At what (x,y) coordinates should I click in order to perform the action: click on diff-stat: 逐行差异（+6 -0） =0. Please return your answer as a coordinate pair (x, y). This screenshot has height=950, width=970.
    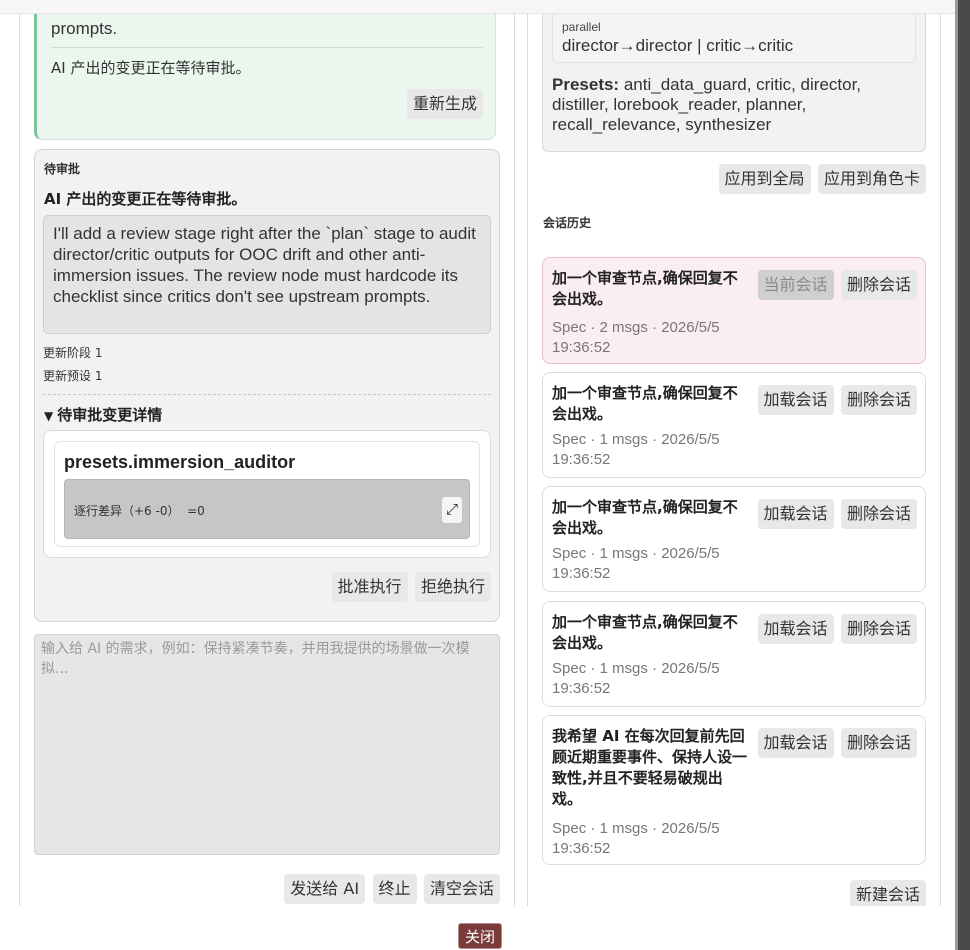
    Looking at the image, I should click on (139, 511).